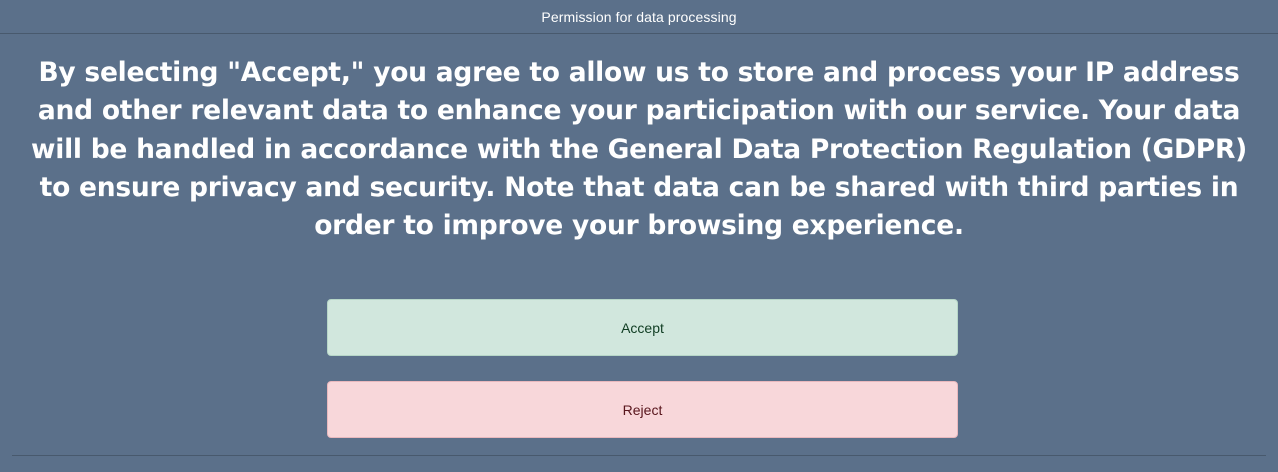 The image size is (1278, 472). What do you see at coordinates (642, 327) in the screenshot?
I see `accept-button: Accept` at bounding box center [642, 327].